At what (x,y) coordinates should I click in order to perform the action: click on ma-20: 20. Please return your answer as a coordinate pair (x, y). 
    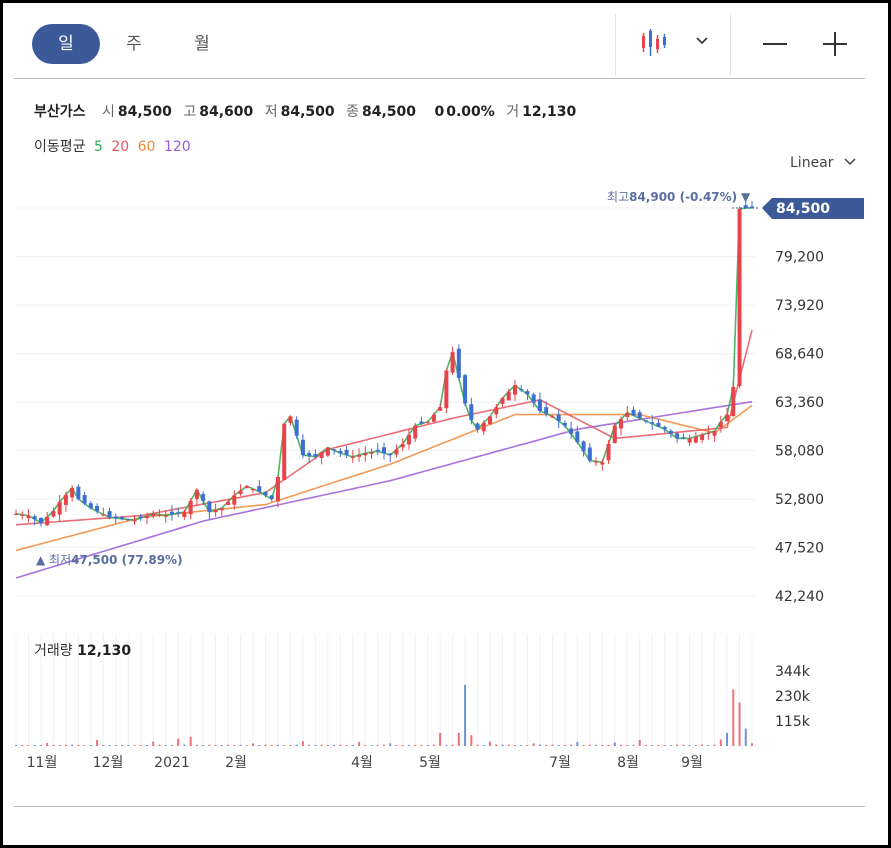
    Looking at the image, I should click on (120, 147).